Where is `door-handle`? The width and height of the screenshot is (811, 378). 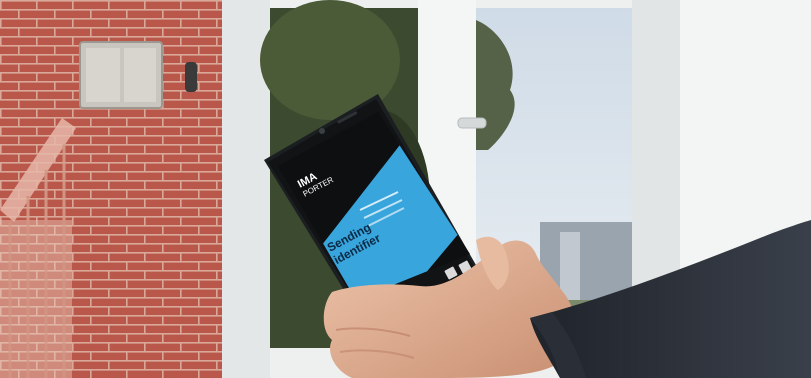 door-handle is located at coordinates (472, 123).